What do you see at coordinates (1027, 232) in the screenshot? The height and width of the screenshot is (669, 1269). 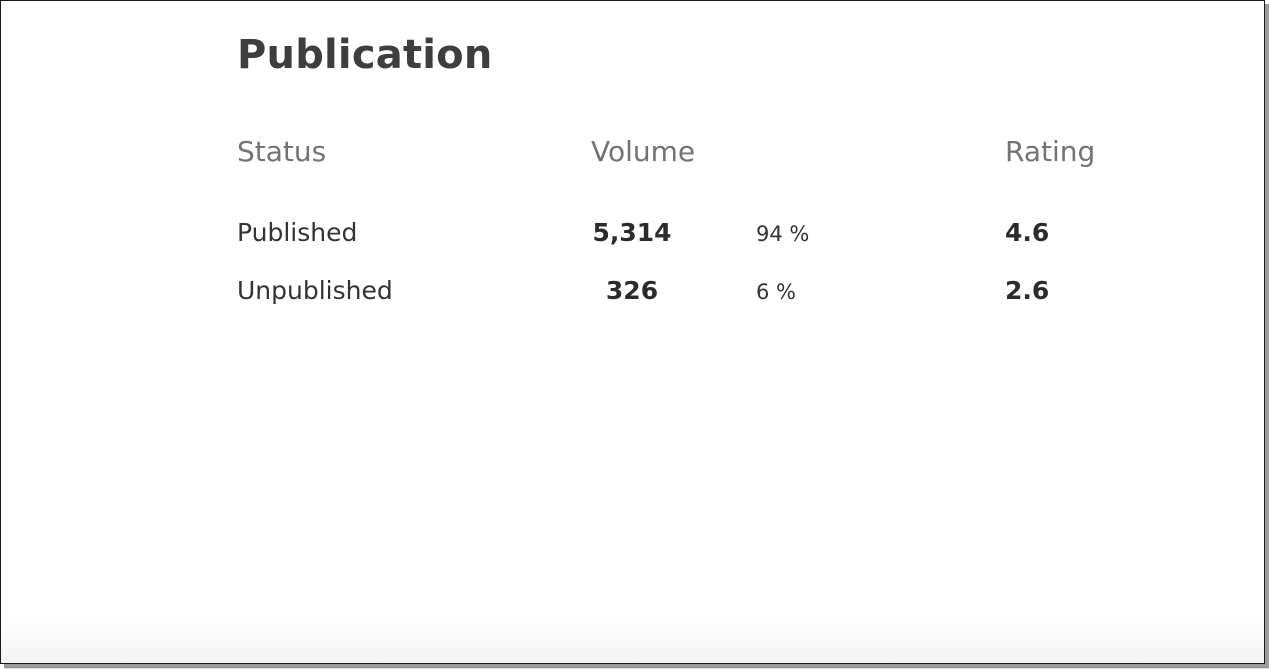 I see `row-rating-value: 4.6` at bounding box center [1027, 232].